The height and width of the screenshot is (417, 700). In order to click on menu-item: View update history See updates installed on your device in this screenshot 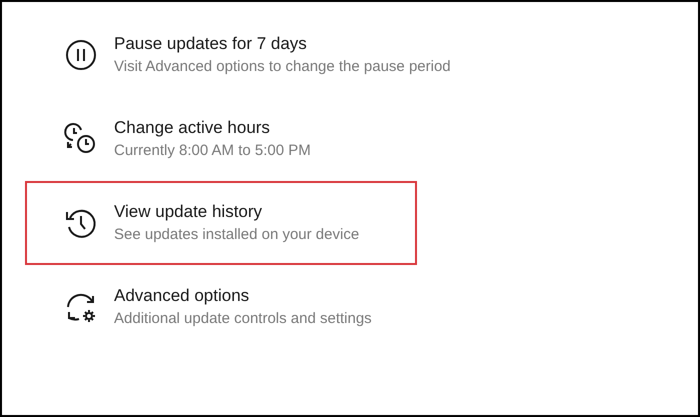, I will do `click(221, 223)`.